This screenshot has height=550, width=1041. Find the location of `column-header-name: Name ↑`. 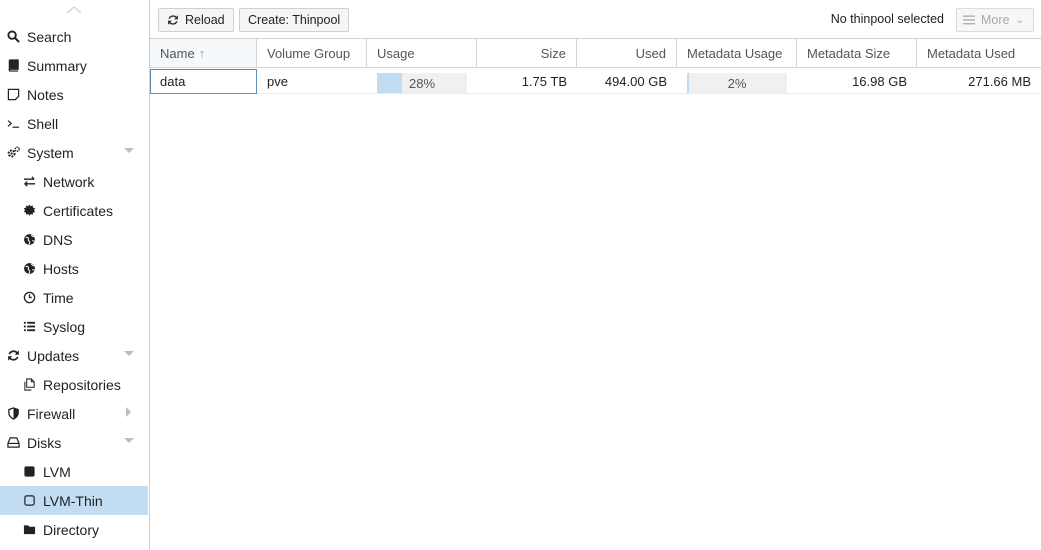

column-header-name: Name ↑ is located at coordinates (203, 53).